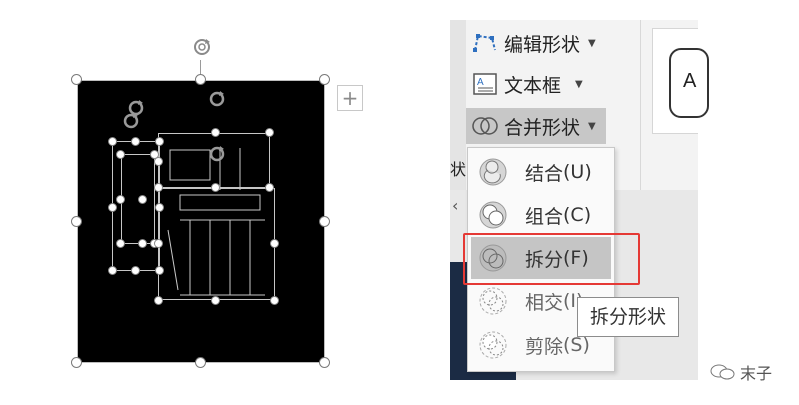  What do you see at coordinates (577, 215) in the screenshot?
I see `menu-item-shortcut: (C)` at bounding box center [577, 215].